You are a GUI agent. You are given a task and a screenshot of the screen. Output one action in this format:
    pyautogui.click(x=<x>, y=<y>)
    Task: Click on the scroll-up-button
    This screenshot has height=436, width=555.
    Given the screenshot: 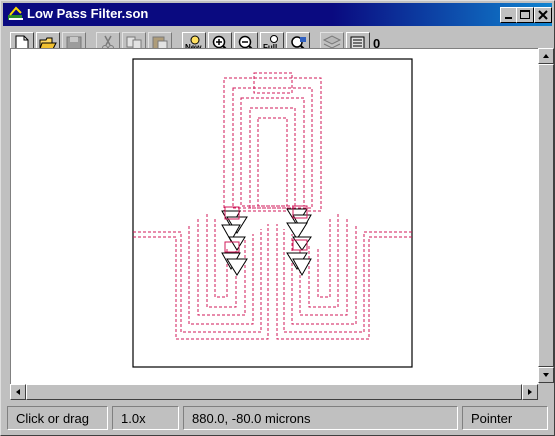 What is the action you would take?
    pyautogui.click(x=546, y=56)
    